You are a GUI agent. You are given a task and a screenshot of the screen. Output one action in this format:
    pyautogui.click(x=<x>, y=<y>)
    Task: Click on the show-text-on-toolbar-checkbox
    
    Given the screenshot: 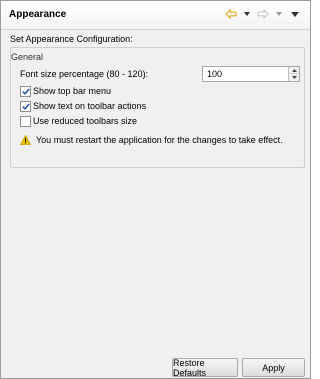 What is the action you would take?
    pyautogui.click(x=25, y=106)
    